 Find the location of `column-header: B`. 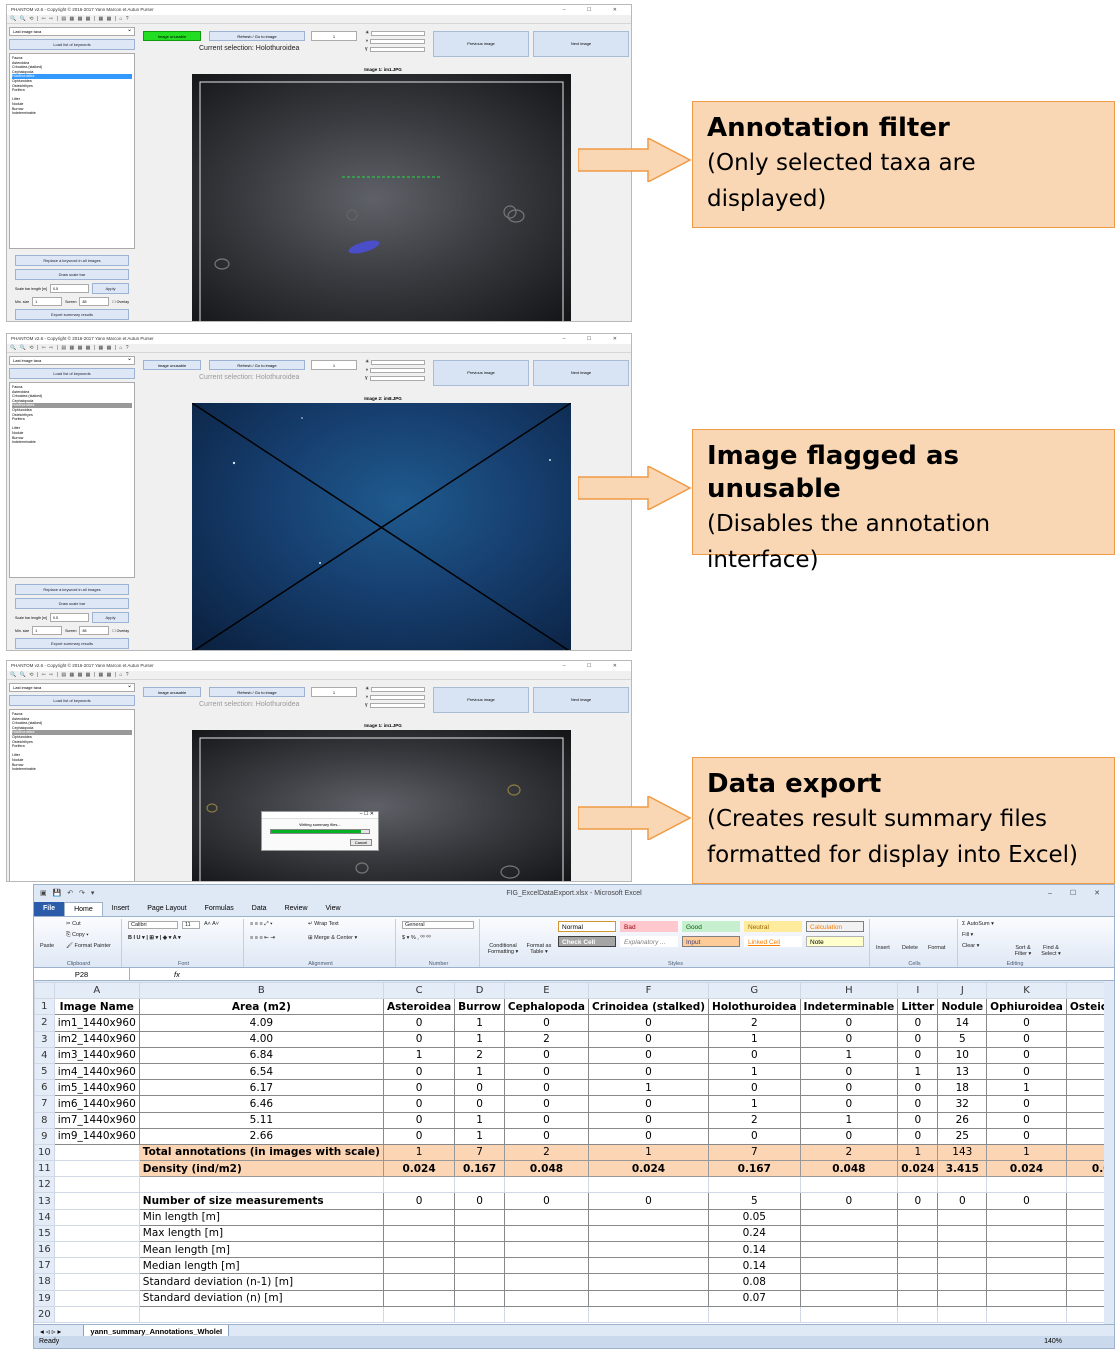

column-header: B is located at coordinates (261, 991).